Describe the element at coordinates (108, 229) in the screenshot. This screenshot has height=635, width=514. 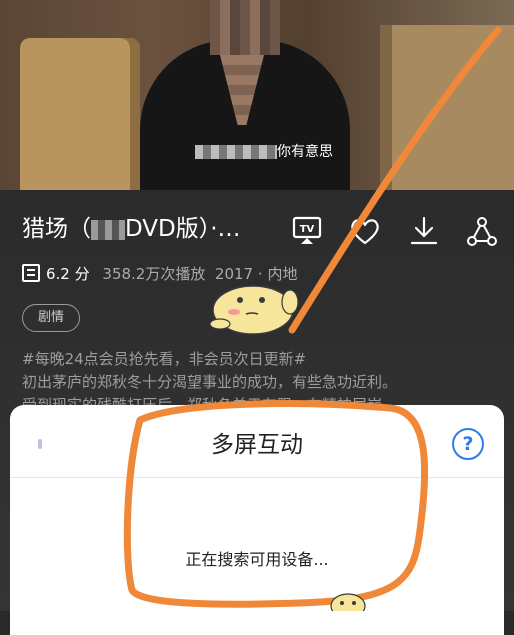
I see `title-blur` at that location.